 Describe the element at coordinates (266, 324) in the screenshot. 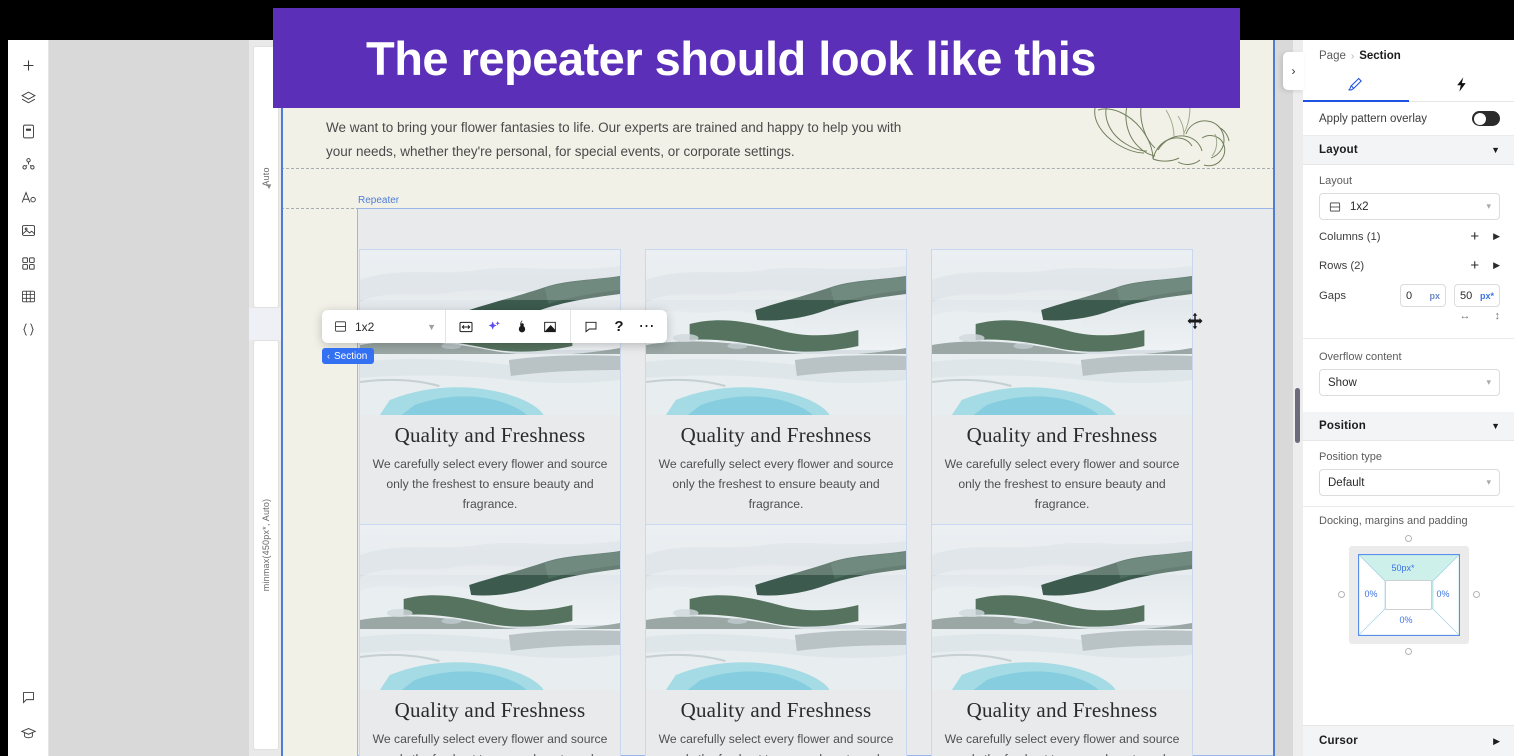

I see `grid-row-highlight` at that location.